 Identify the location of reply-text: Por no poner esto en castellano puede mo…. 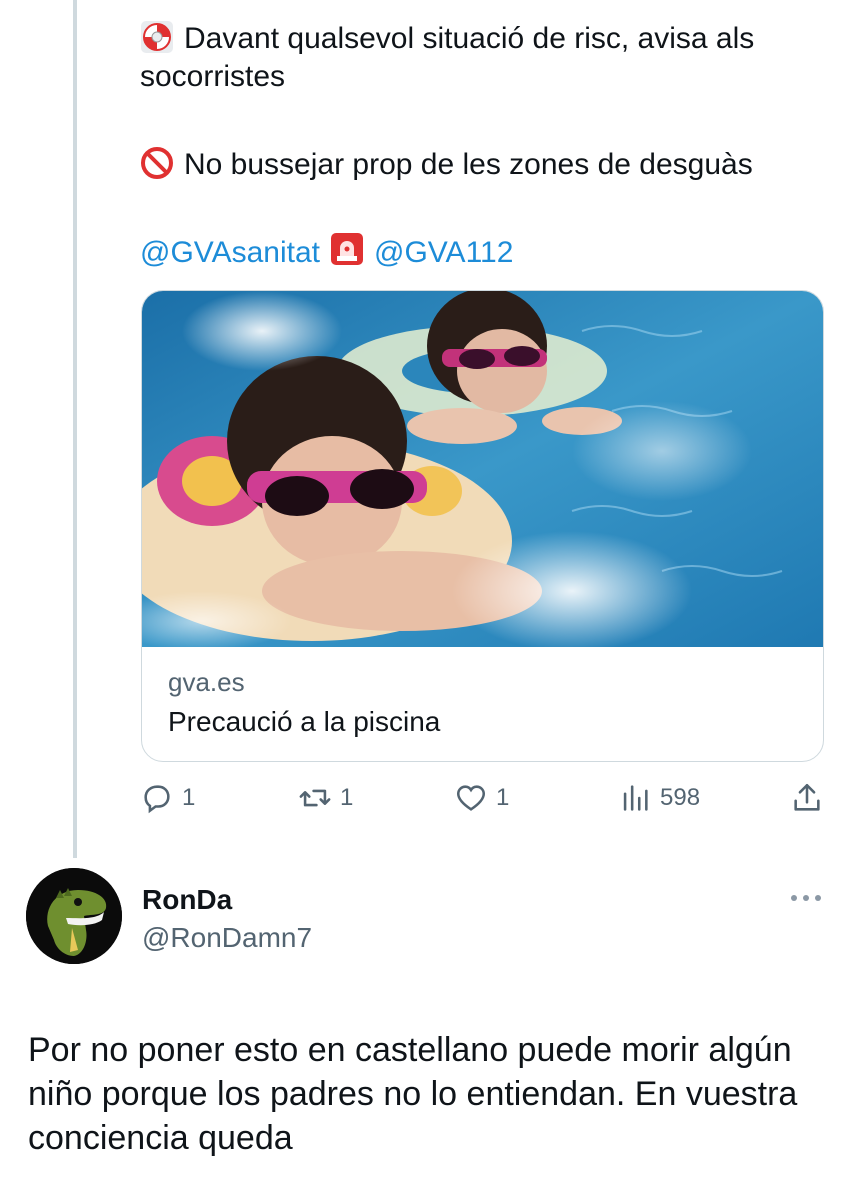
(413, 1094).